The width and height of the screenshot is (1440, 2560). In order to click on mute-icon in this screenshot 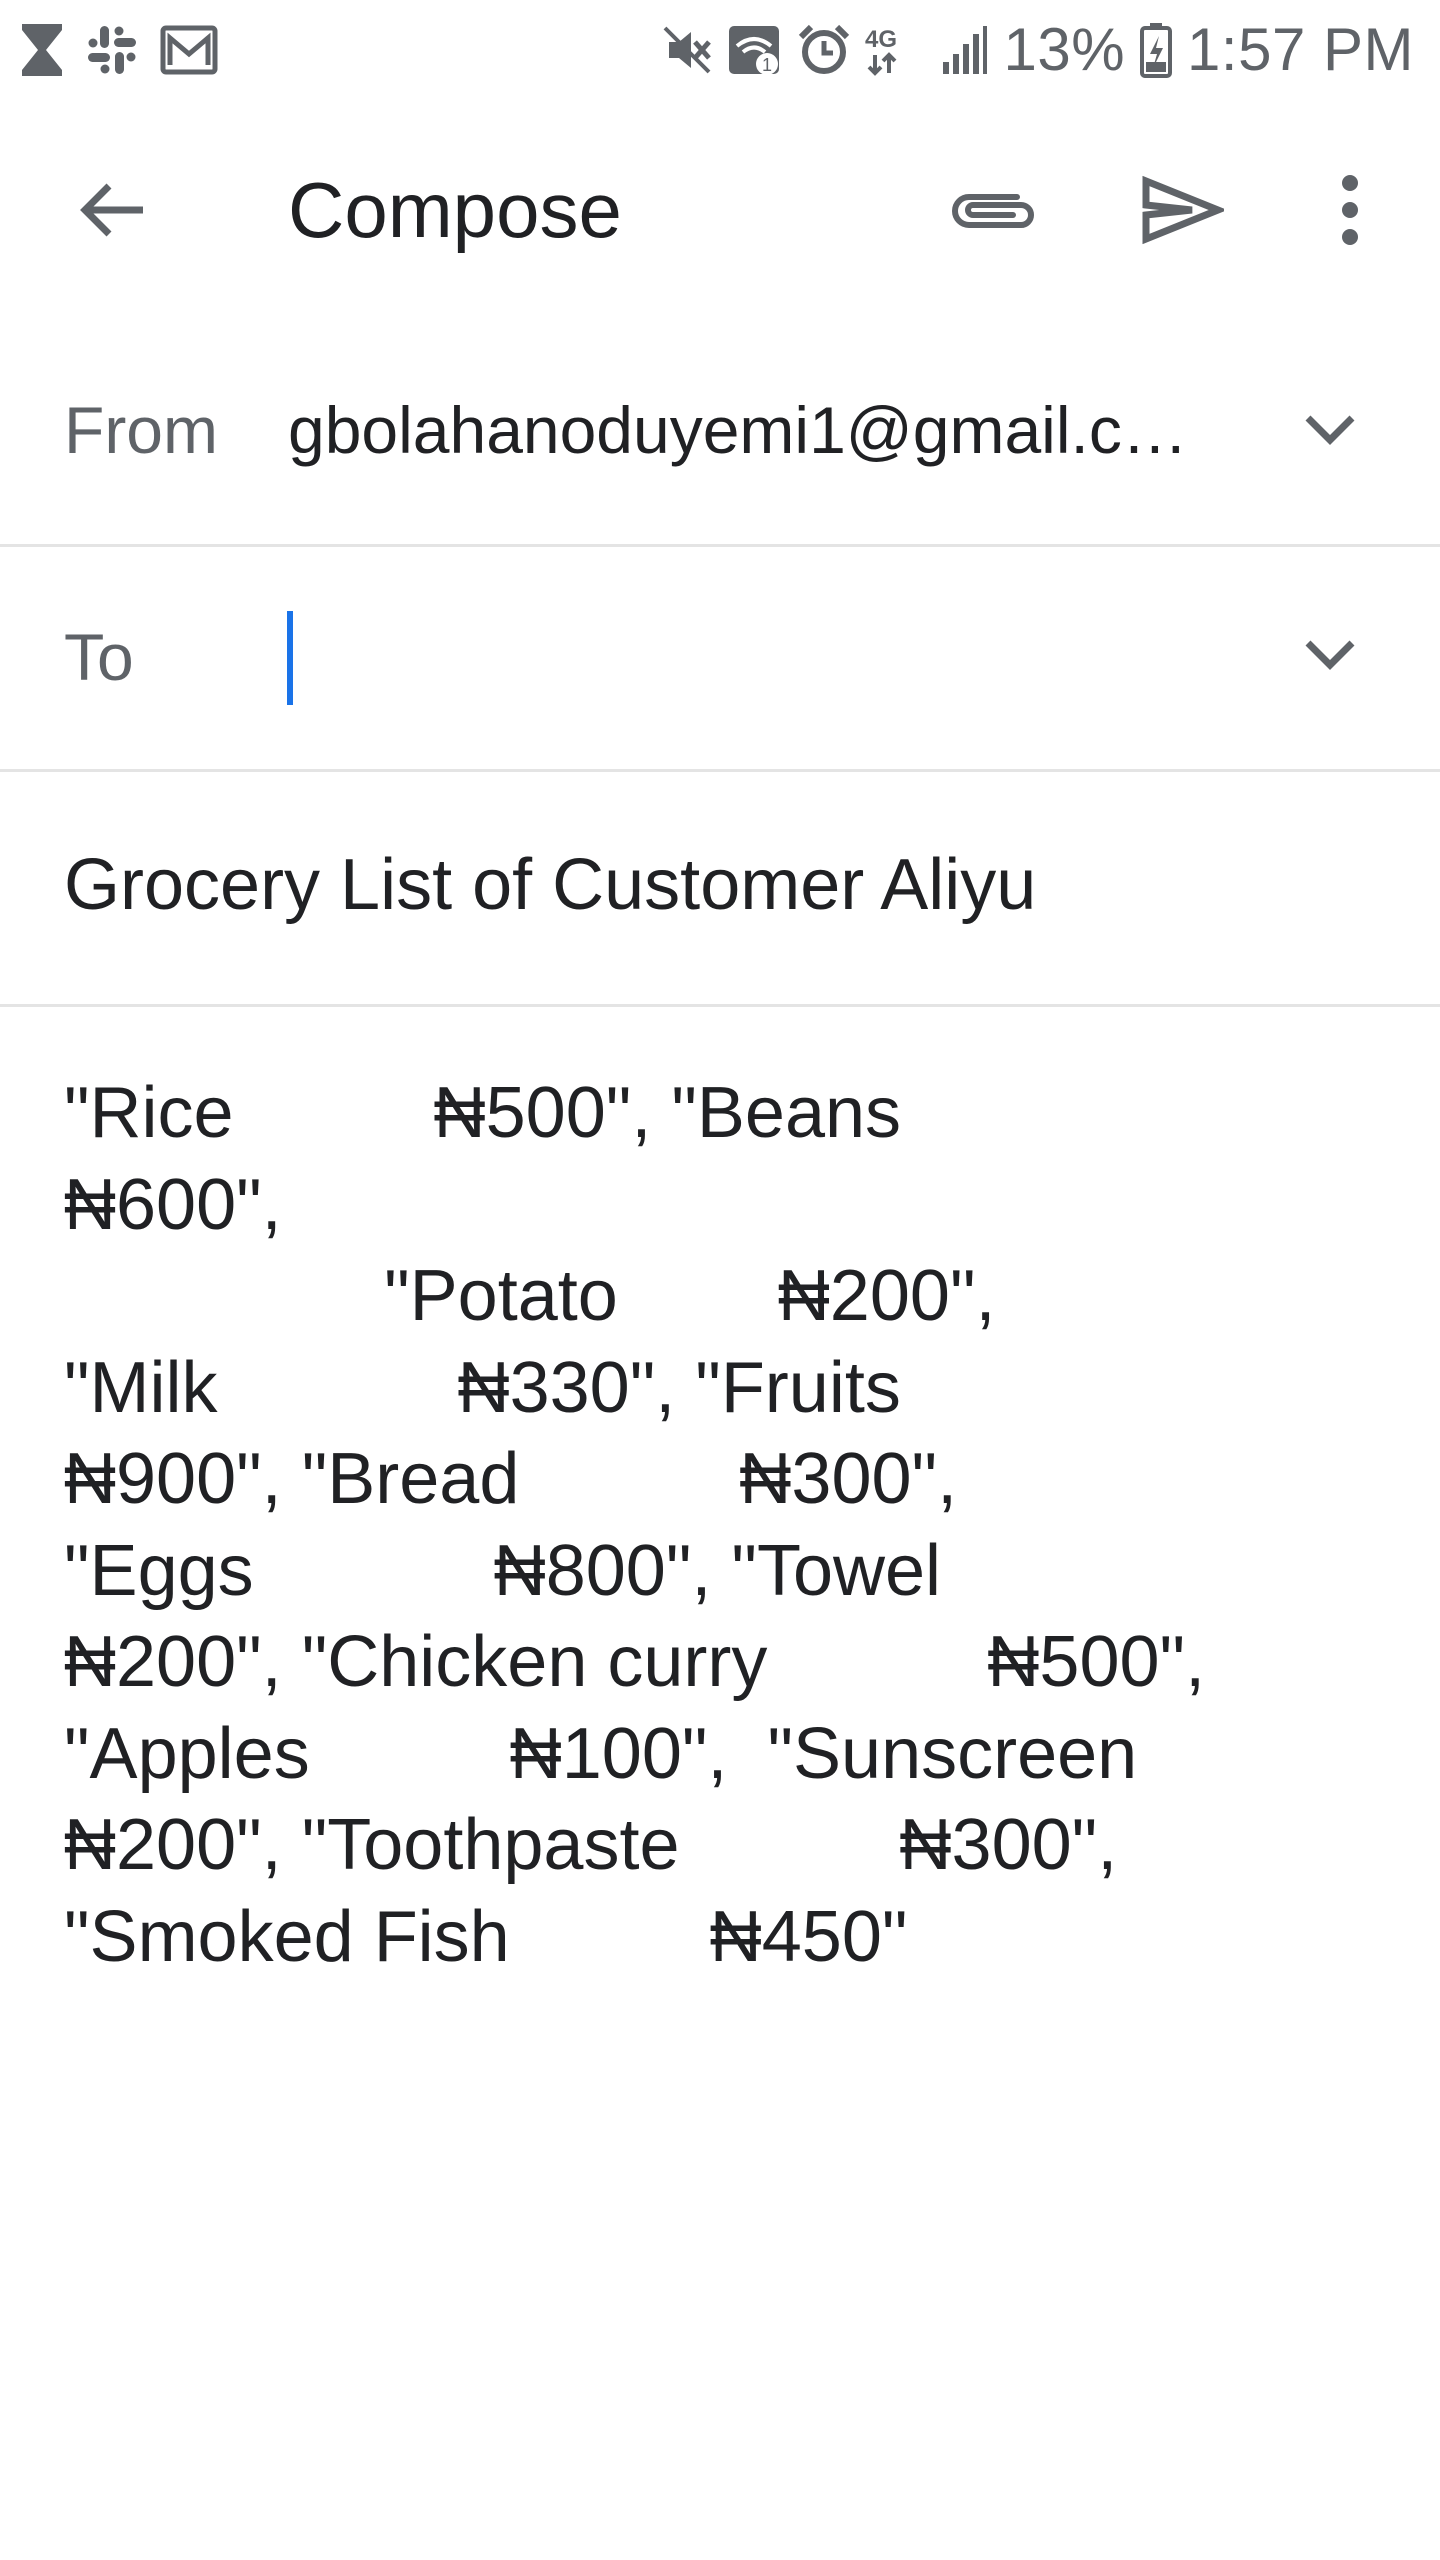, I will do `click(687, 50)`.